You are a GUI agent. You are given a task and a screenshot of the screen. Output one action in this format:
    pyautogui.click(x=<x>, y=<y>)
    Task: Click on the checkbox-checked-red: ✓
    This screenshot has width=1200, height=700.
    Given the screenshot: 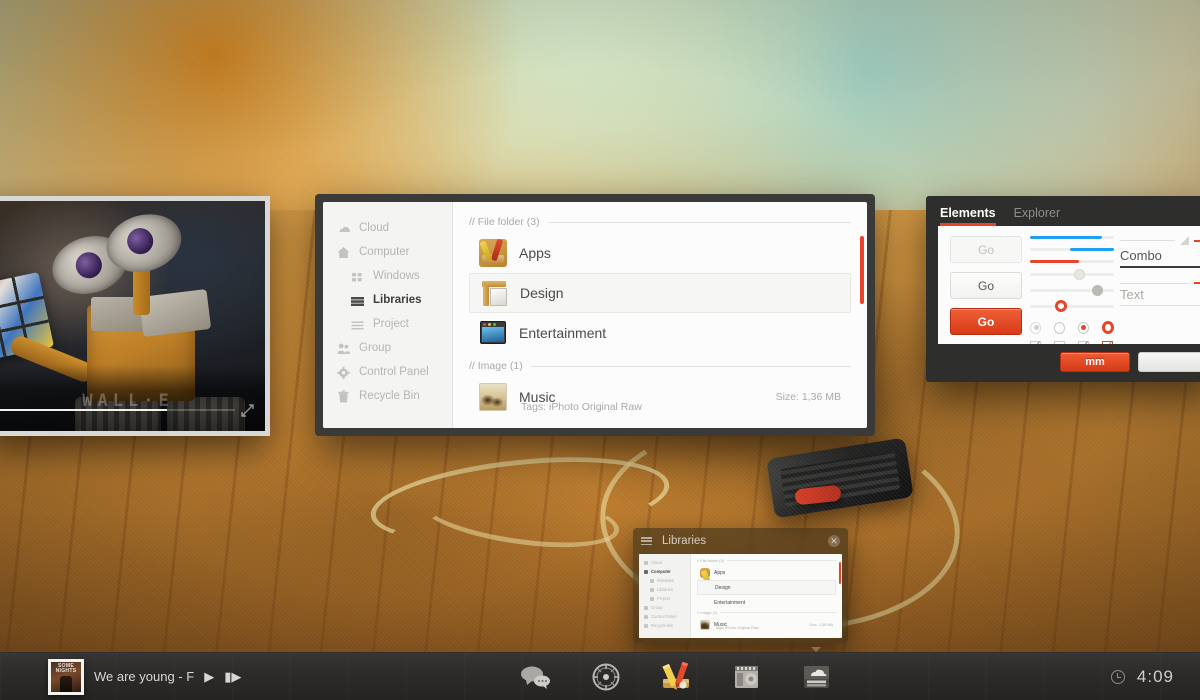 What is the action you would take?
    pyautogui.click(x=1108, y=341)
    